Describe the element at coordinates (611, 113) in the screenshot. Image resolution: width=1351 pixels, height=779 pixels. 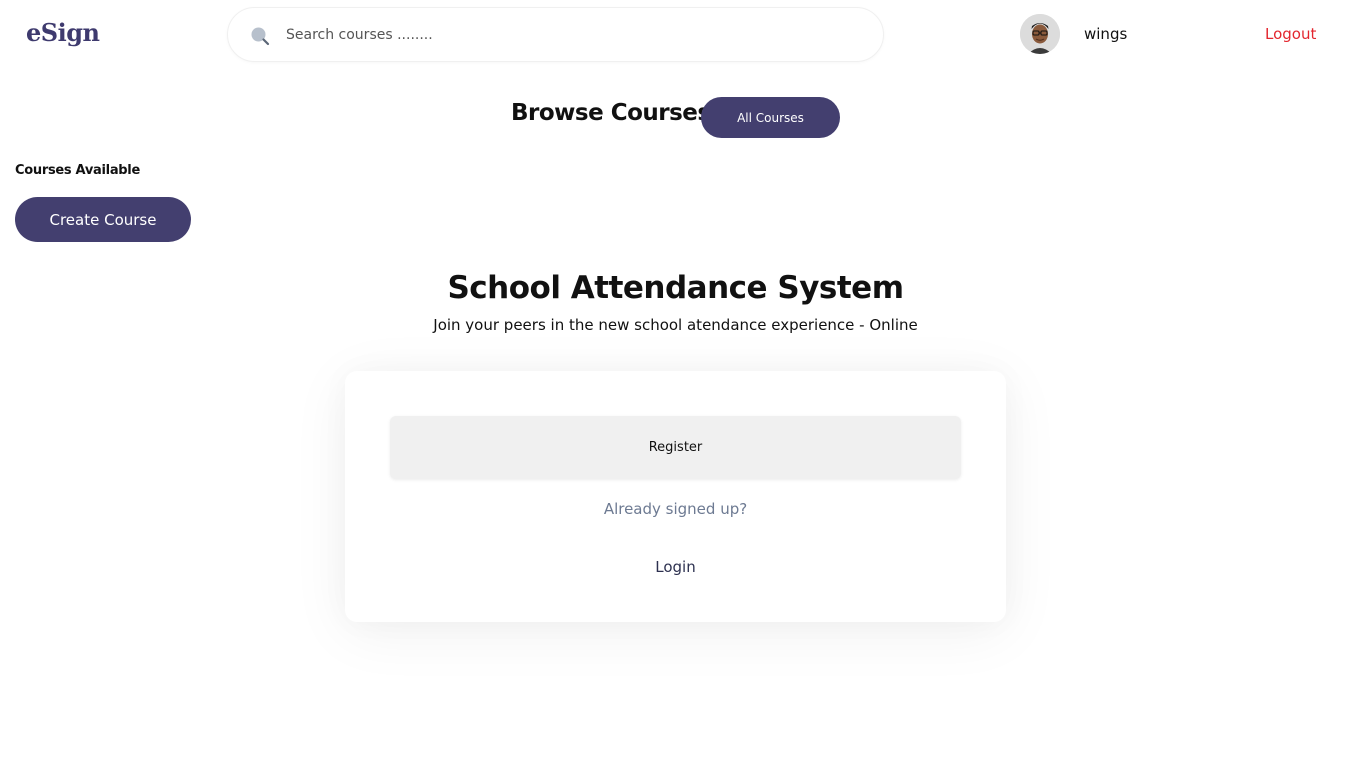
I see `browse-courses-title: Browse Courses` at that location.